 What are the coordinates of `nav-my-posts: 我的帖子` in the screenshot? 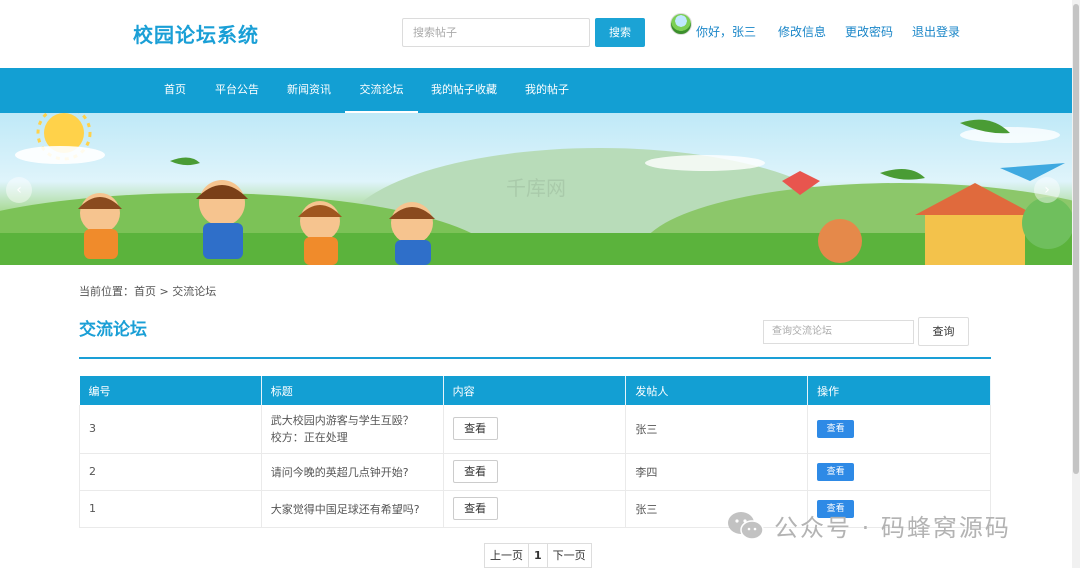 It's located at (547, 90).